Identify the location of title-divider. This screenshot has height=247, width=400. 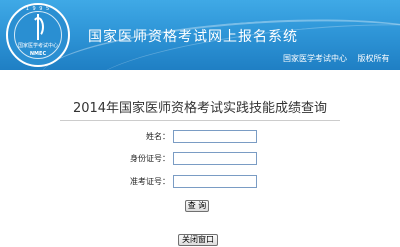
(200, 120).